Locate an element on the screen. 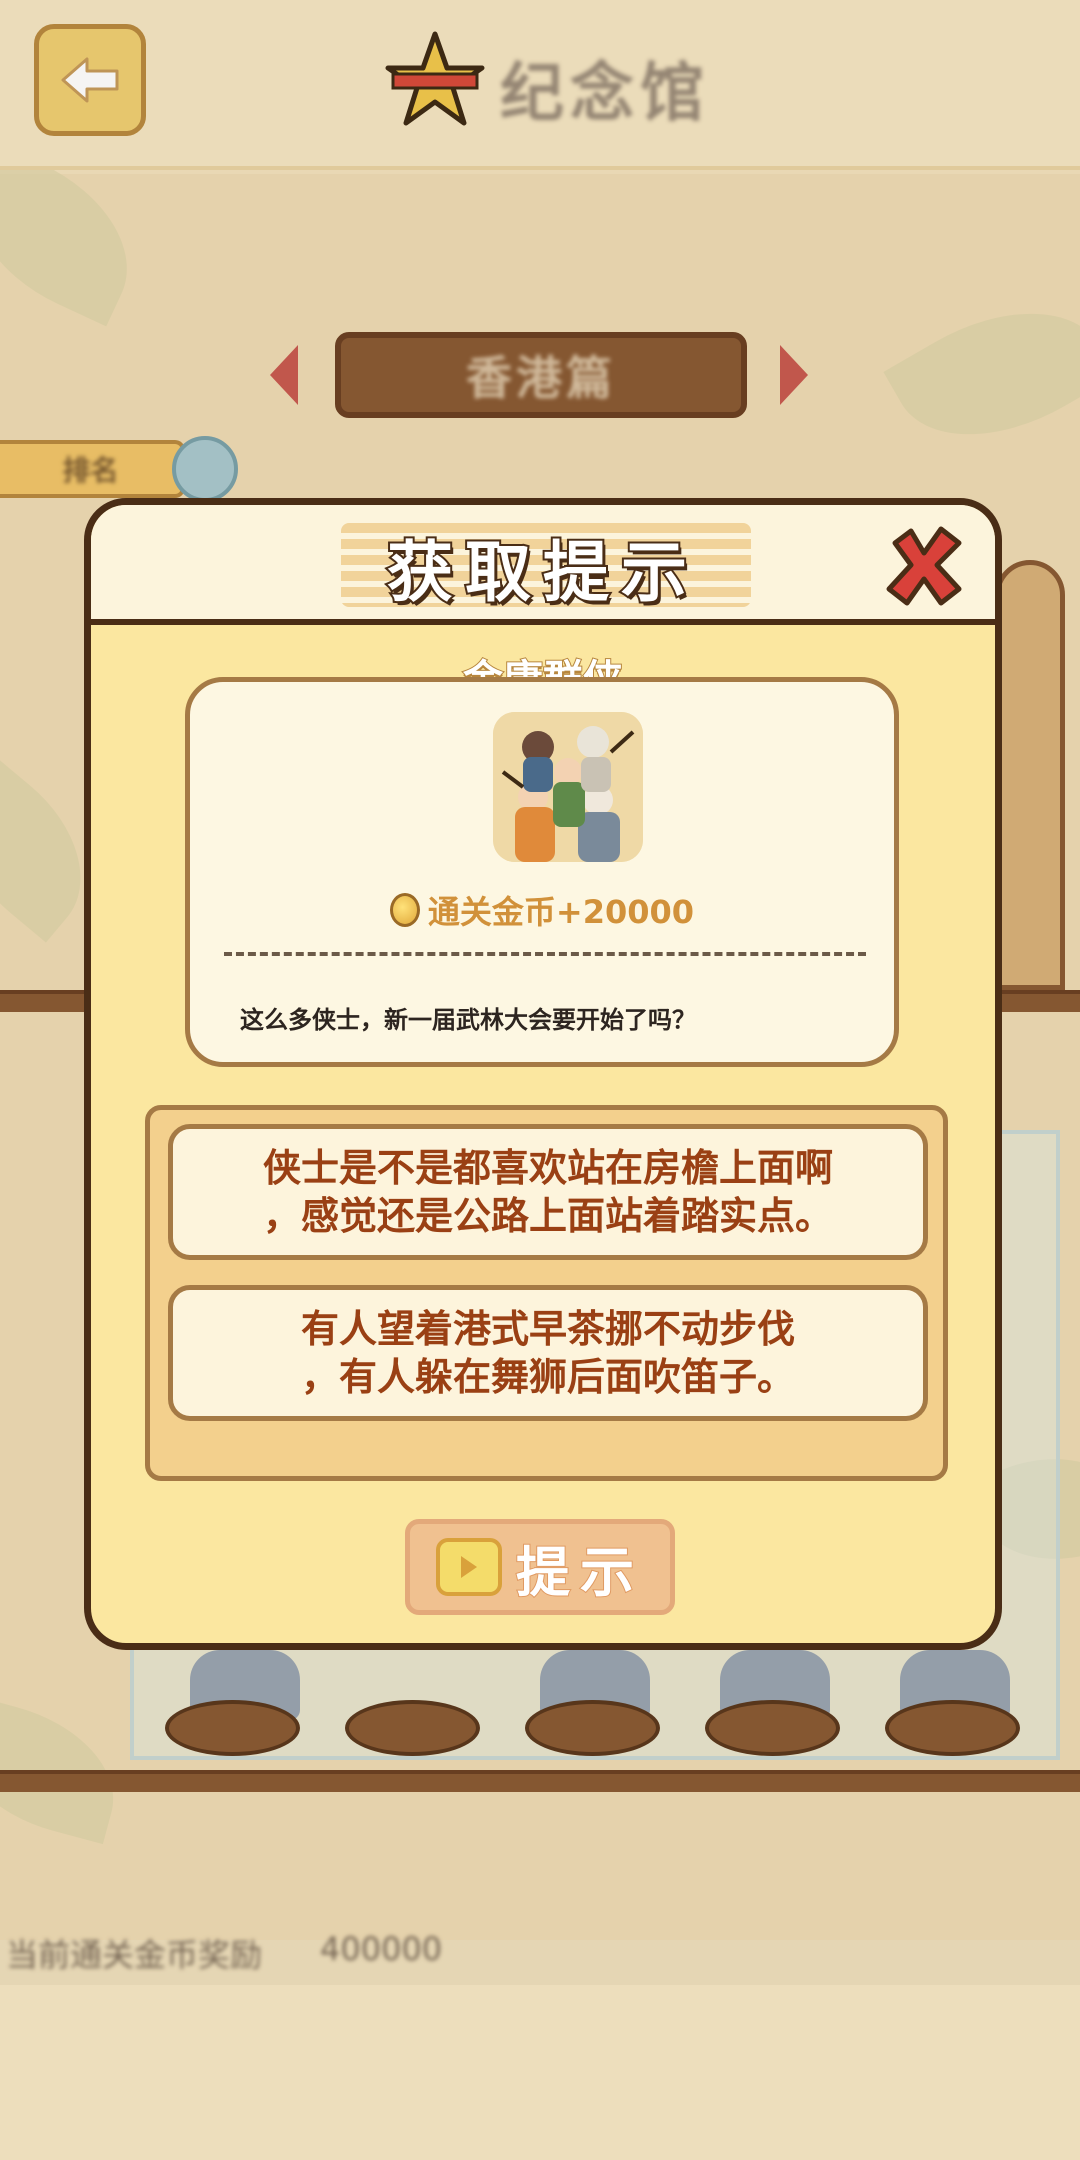 The width and height of the screenshot is (1080, 2160). heroes-portrait is located at coordinates (568, 787).